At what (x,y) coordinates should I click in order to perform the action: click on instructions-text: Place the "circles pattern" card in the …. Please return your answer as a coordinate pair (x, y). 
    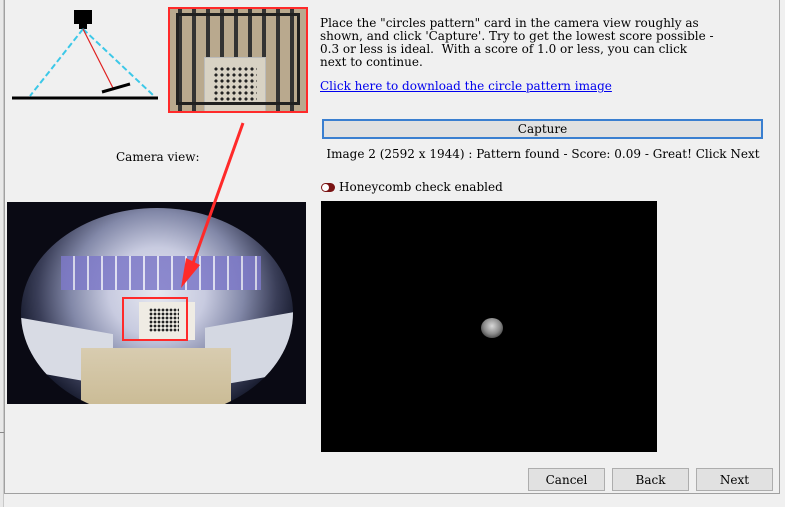
    Looking at the image, I should click on (517, 42).